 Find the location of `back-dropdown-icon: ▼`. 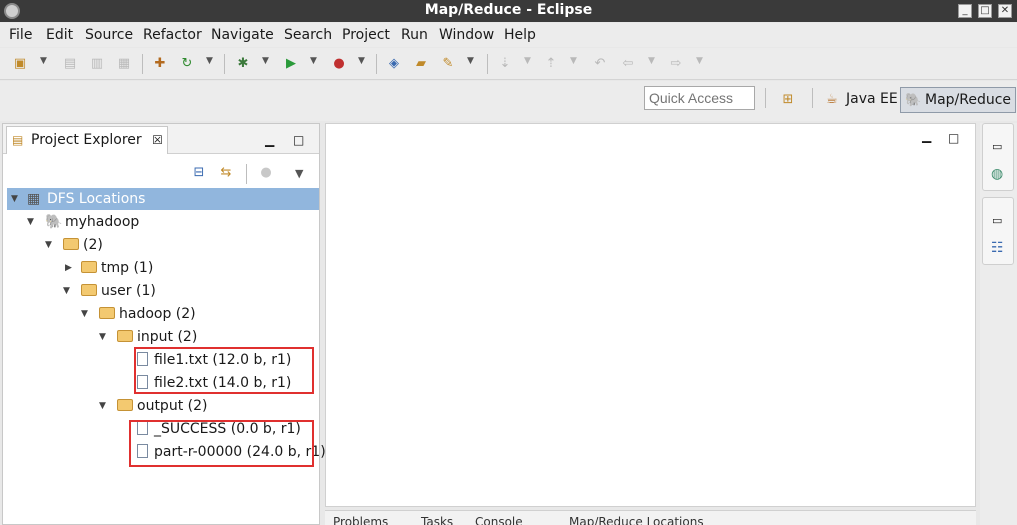

back-dropdown-icon: ▼ is located at coordinates (651, 61).